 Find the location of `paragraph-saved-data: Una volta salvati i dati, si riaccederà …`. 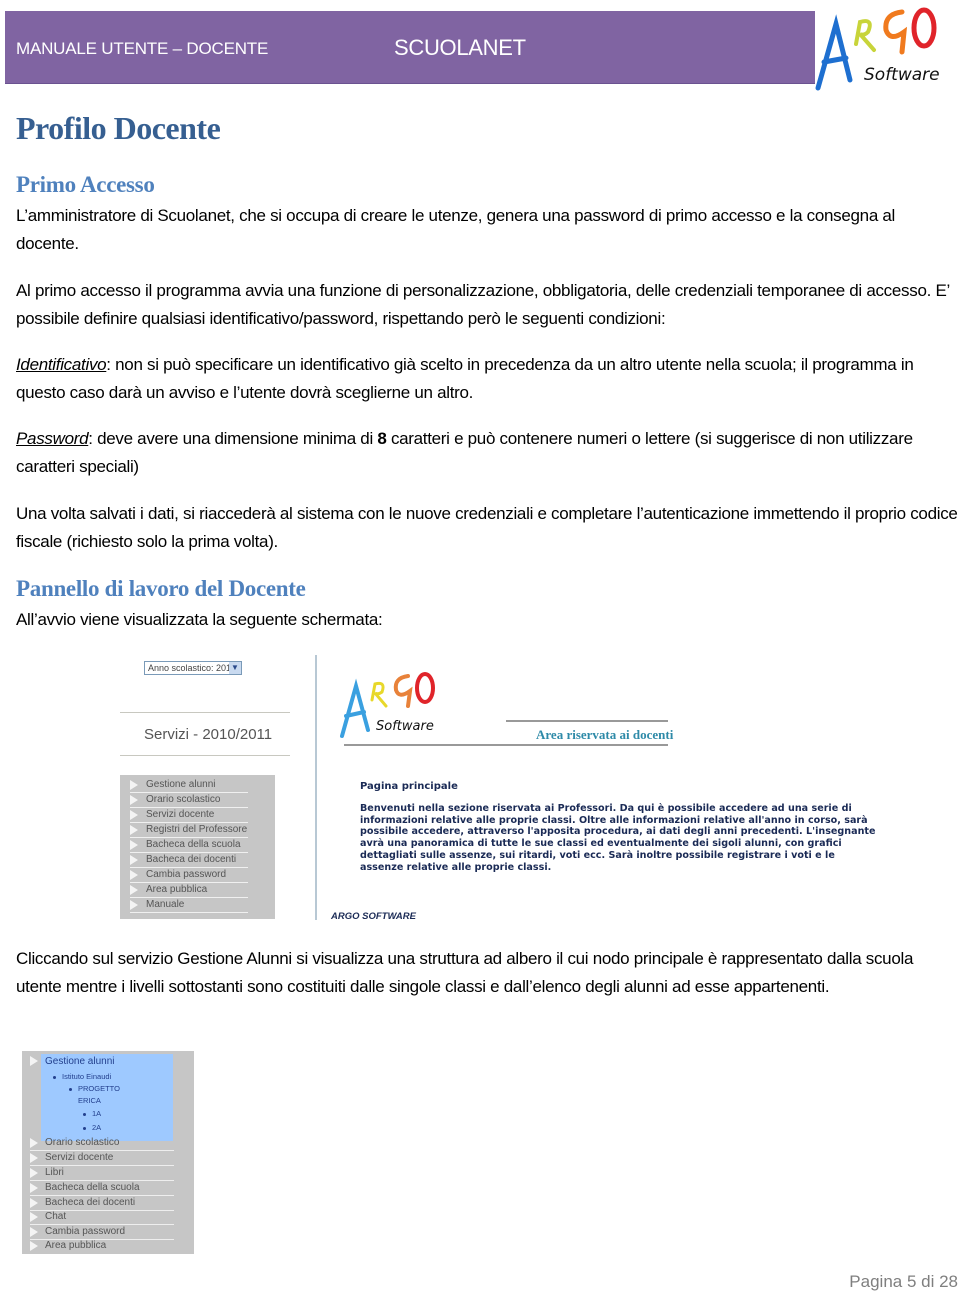

paragraph-saved-data: Una volta salvati i dati, si riaccederà … is located at coordinates (487, 527).